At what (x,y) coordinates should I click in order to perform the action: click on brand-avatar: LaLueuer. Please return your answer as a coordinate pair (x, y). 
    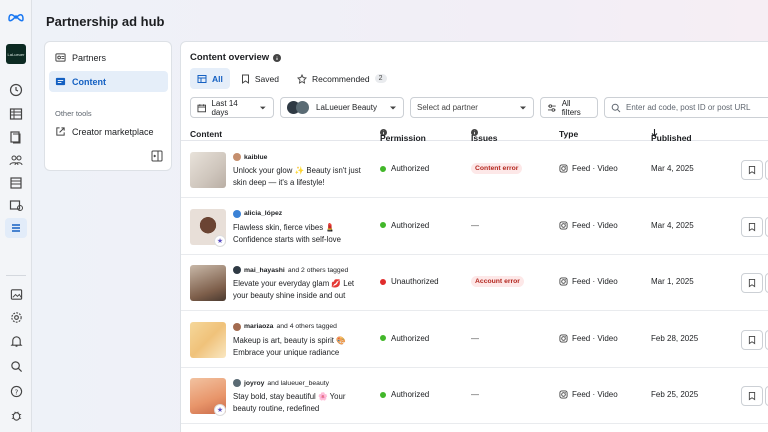
    Looking at the image, I should click on (16, 54).